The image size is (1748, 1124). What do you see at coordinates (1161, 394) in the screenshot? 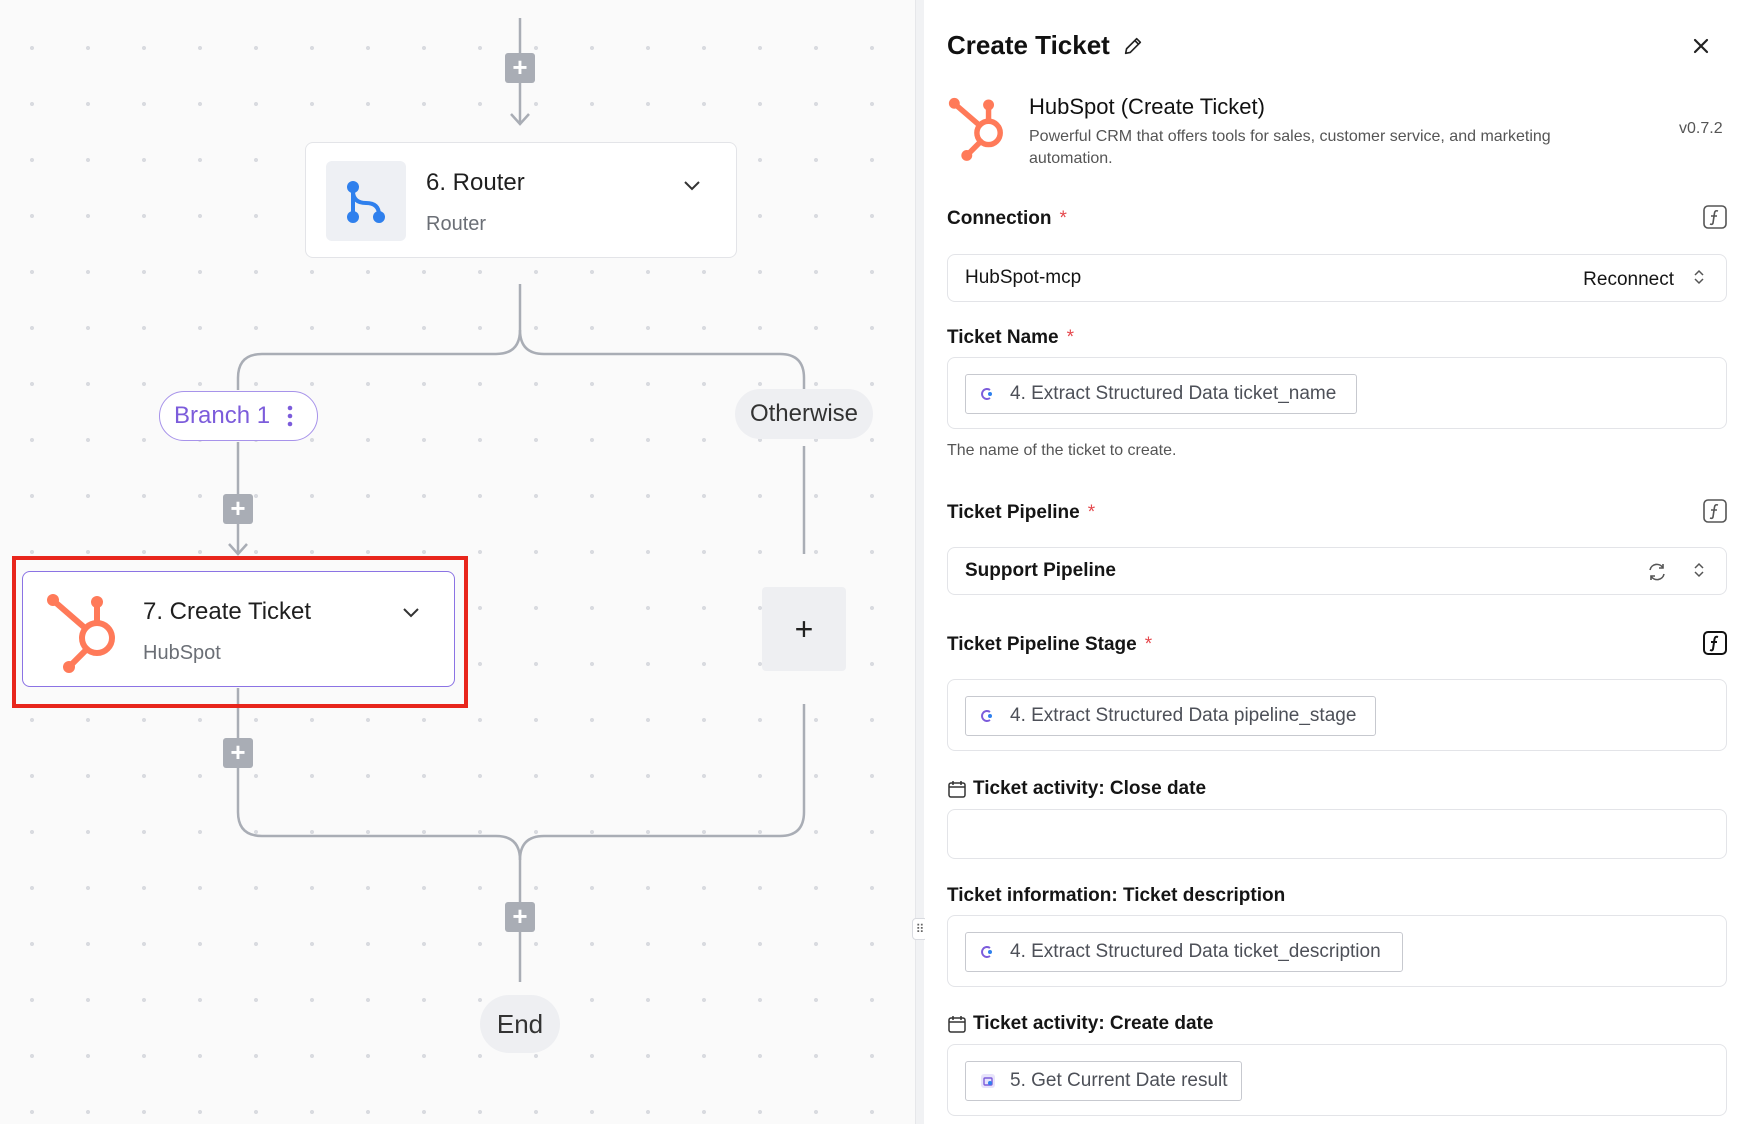
I see `ticket-name-data-chip: 4. Extract Structured Data ticket_name` at bounding box center [1161, 394].